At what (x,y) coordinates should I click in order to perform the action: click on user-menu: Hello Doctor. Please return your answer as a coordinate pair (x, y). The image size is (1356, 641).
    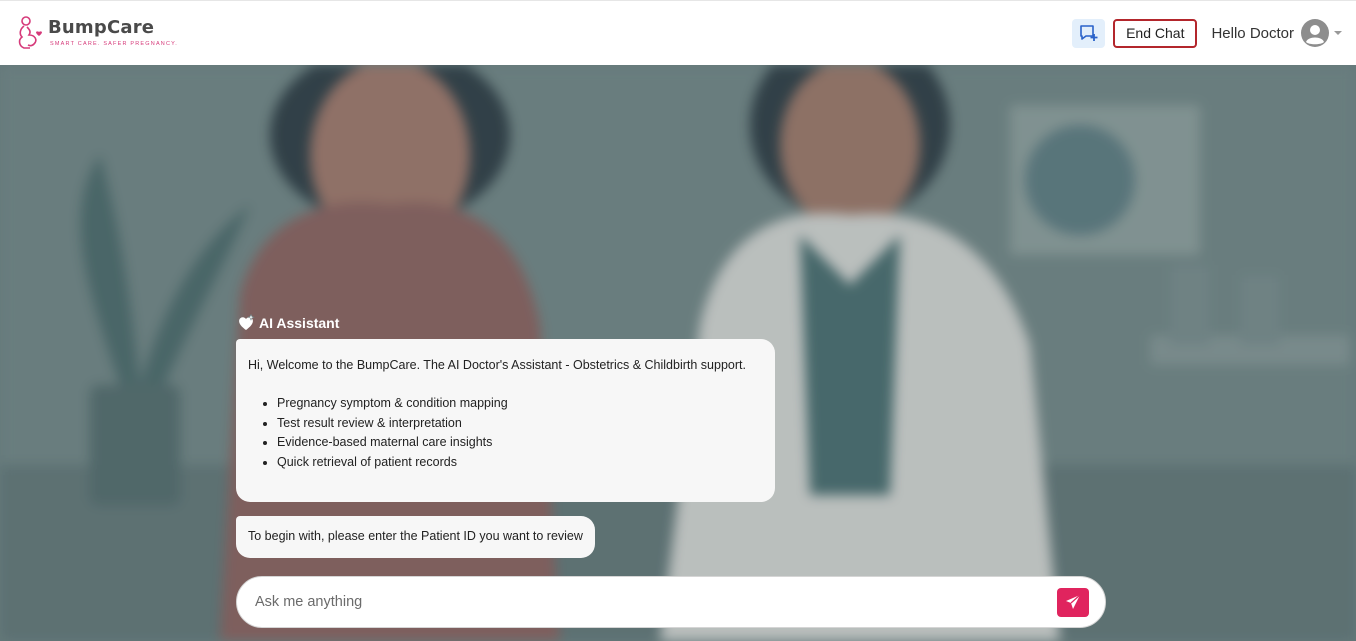
    Looking at the image, I should click on (1276, 33).